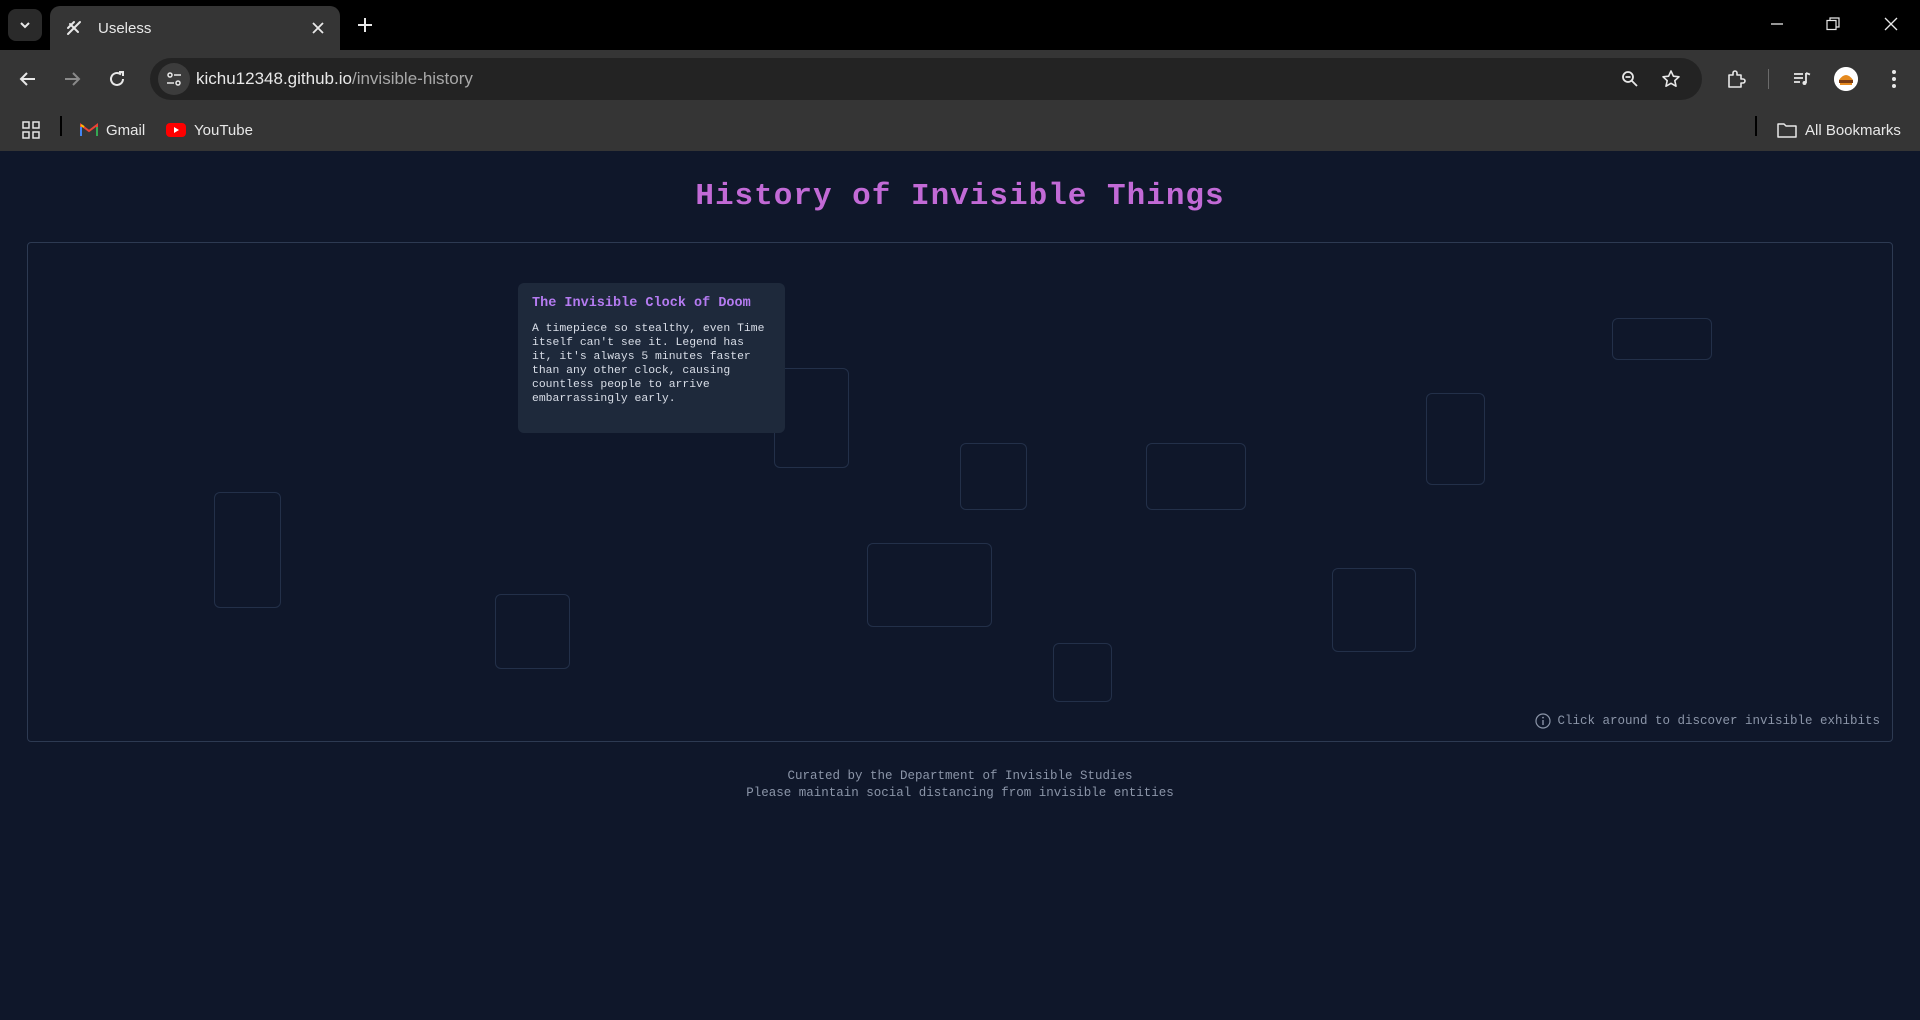  What do you see at coordinates (274, 78) in the screenshot?
I see `url-host: kichu12348.github.io` at bounding box center [274, 78].